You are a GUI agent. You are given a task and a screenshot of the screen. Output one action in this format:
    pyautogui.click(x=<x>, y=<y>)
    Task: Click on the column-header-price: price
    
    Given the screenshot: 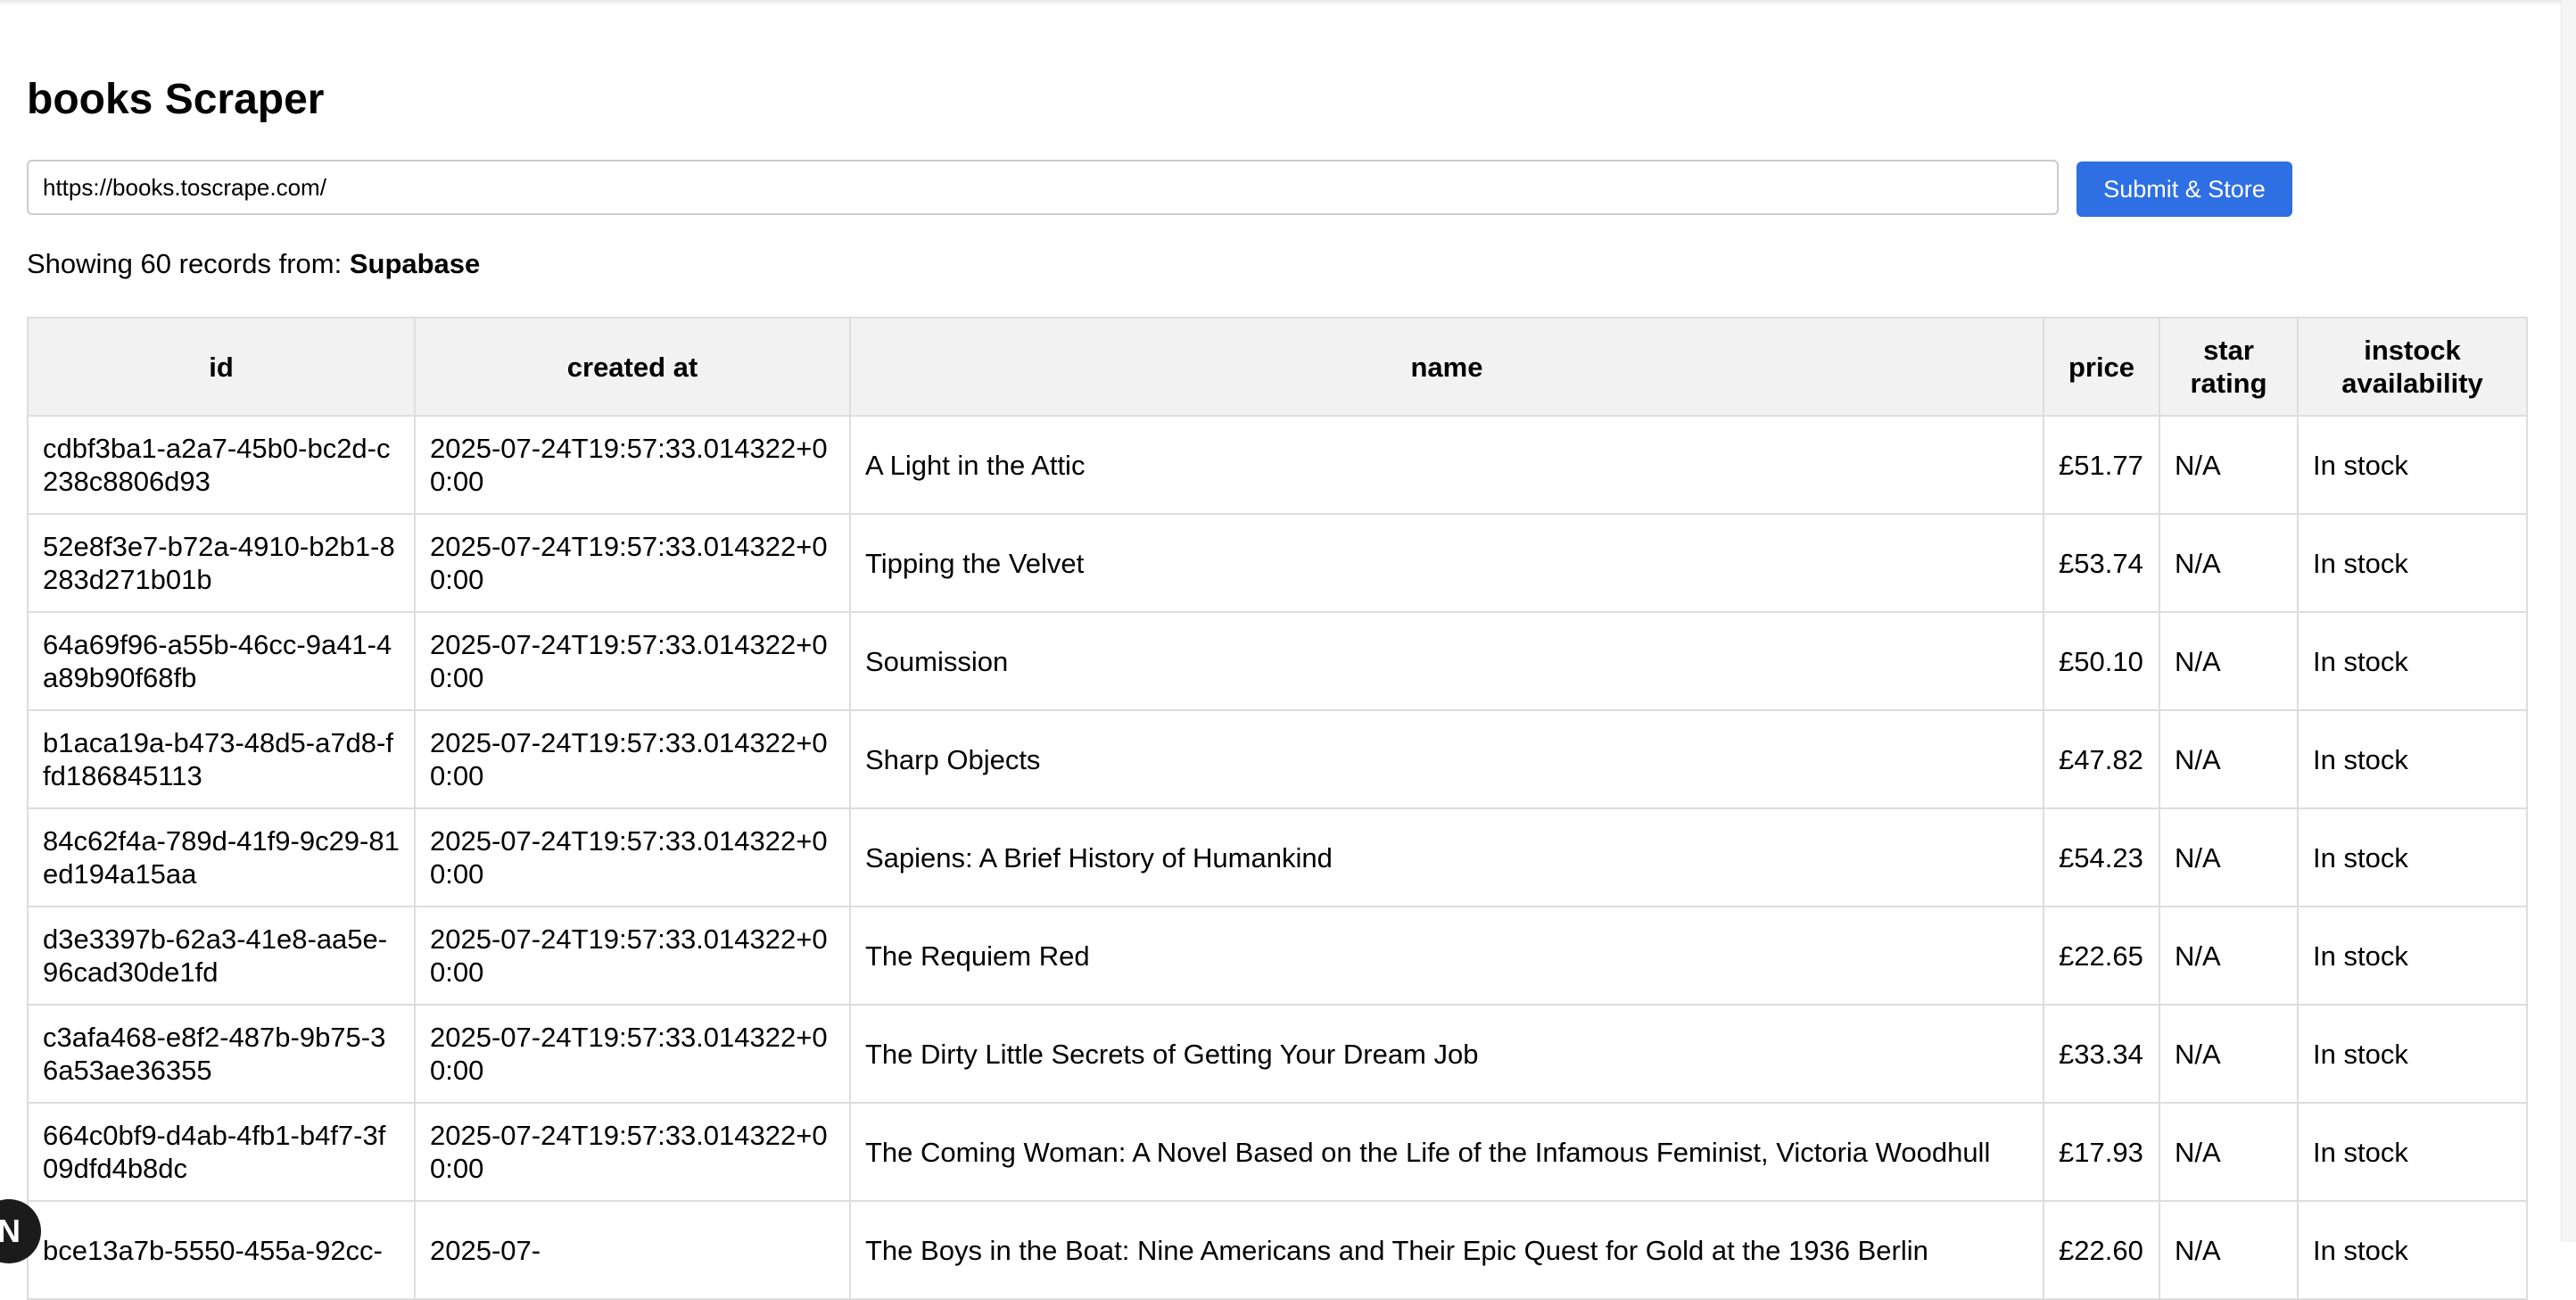 What is the action you would take?
    pyautogui.click(x=2102, y=367)
    